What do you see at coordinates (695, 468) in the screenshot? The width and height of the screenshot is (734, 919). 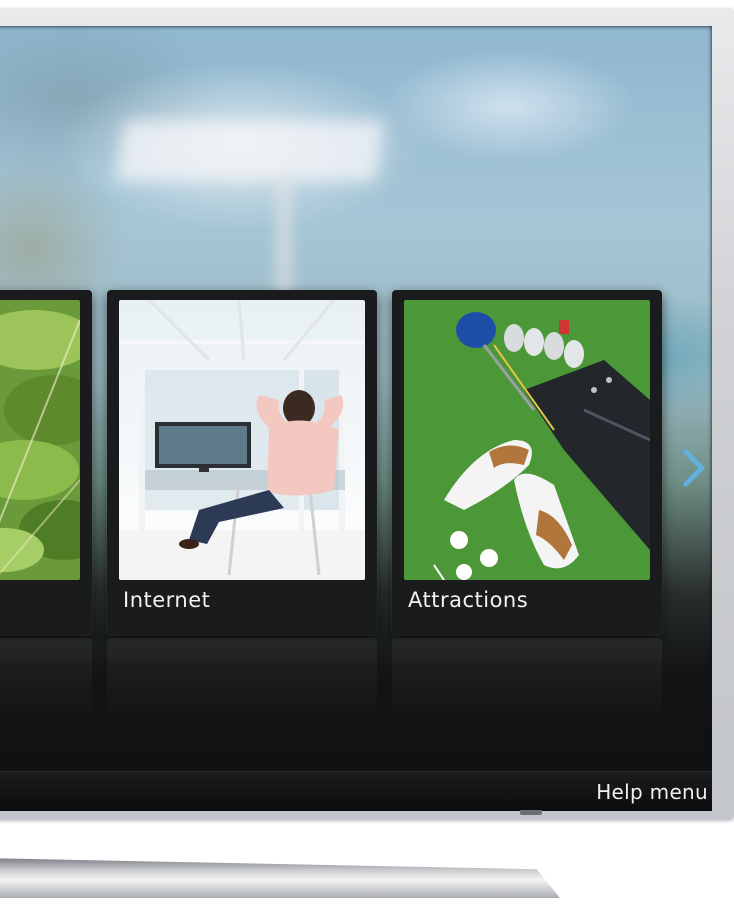 I see `chevron-right-icon` at bounding box center [695, 468].